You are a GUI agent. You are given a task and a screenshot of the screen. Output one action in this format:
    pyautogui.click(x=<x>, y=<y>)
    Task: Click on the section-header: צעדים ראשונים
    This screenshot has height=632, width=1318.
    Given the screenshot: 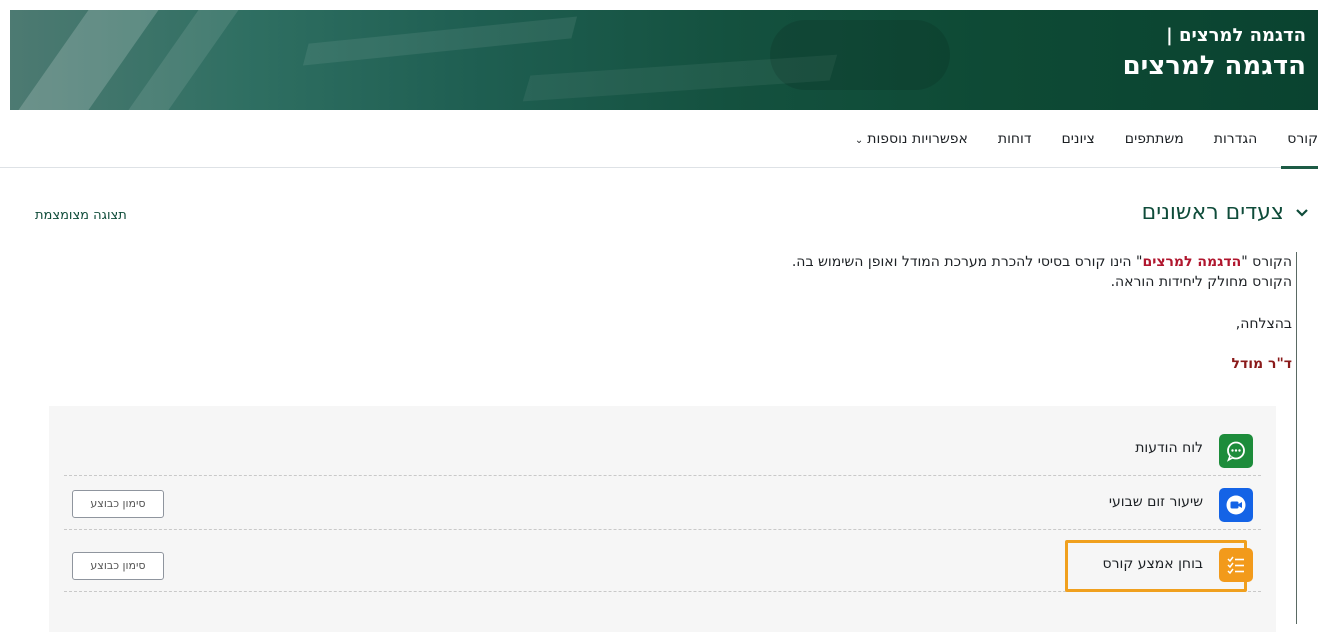 What is the action you would take?
    pyautogui.click(x=1225, y=212)
    